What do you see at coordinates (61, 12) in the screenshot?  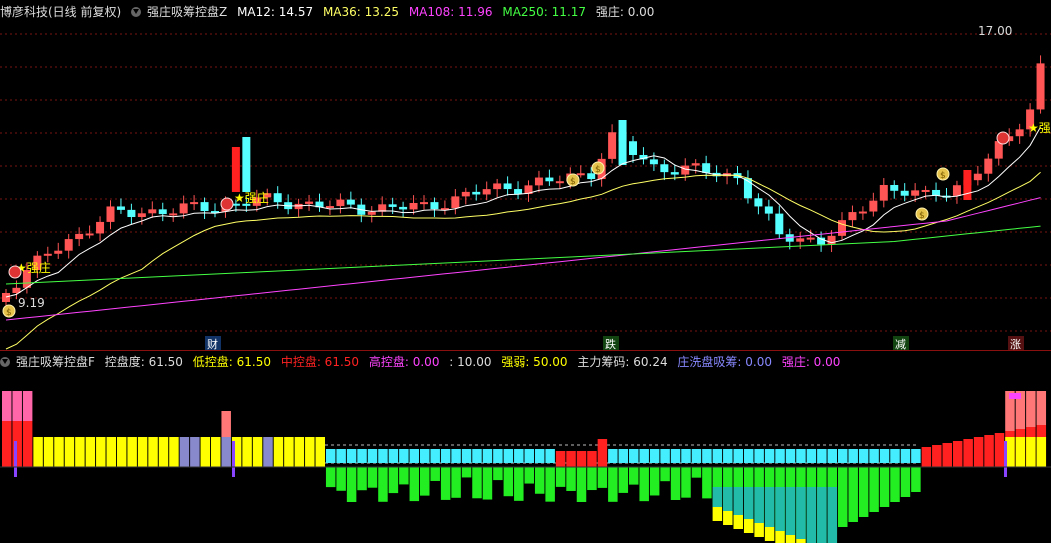 I see `security-title: 博彦科技(日线 前复权)` at bounding box center [61, 12].